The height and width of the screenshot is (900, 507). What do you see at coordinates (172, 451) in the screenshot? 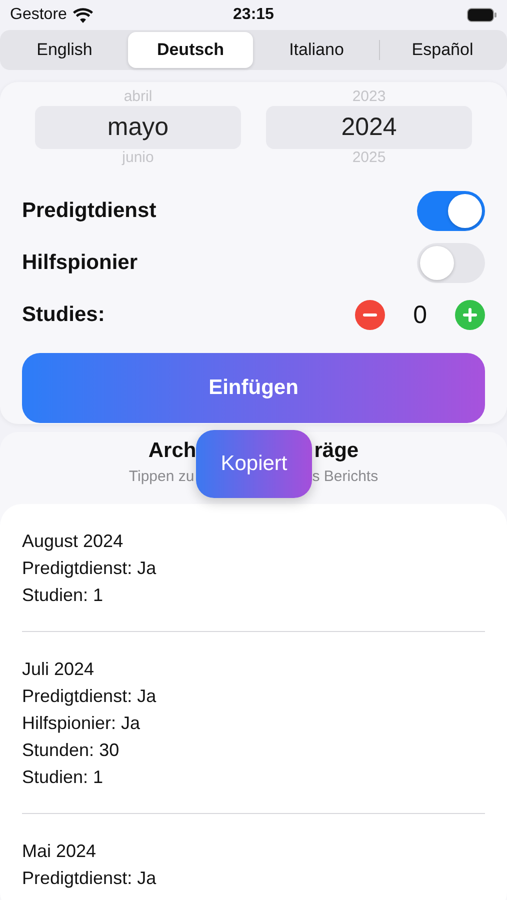
I see `archive-title: Arch` at bounding box center [172, 451].